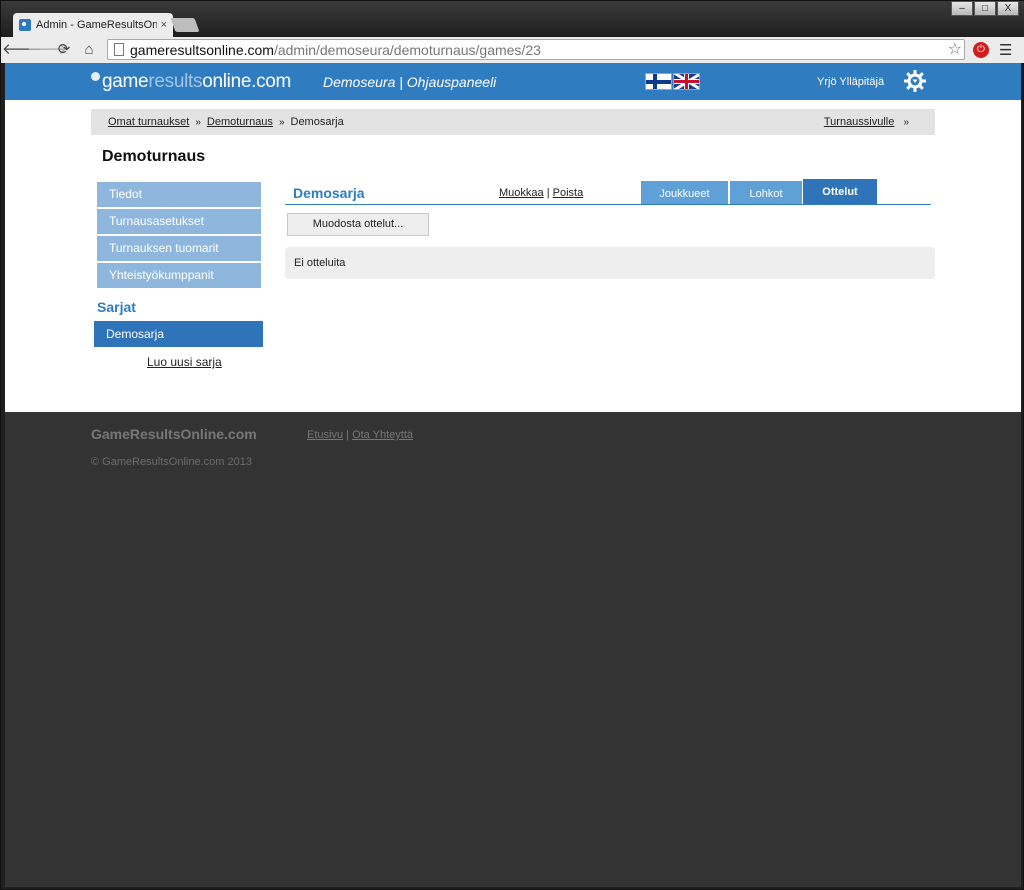 The height and width of the screenshot is (890, 1024). I want to click on extension-icon: ⏻, so click(981, 50).